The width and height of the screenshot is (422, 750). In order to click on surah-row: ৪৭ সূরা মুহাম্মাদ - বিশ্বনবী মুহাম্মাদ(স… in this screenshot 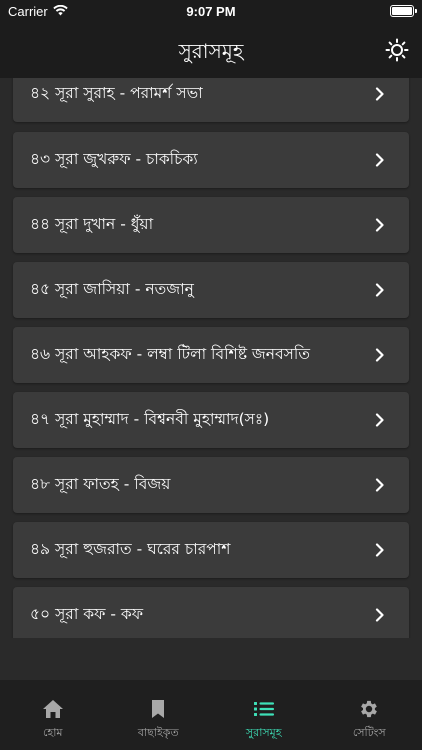, I will do `click(211, 420)`.